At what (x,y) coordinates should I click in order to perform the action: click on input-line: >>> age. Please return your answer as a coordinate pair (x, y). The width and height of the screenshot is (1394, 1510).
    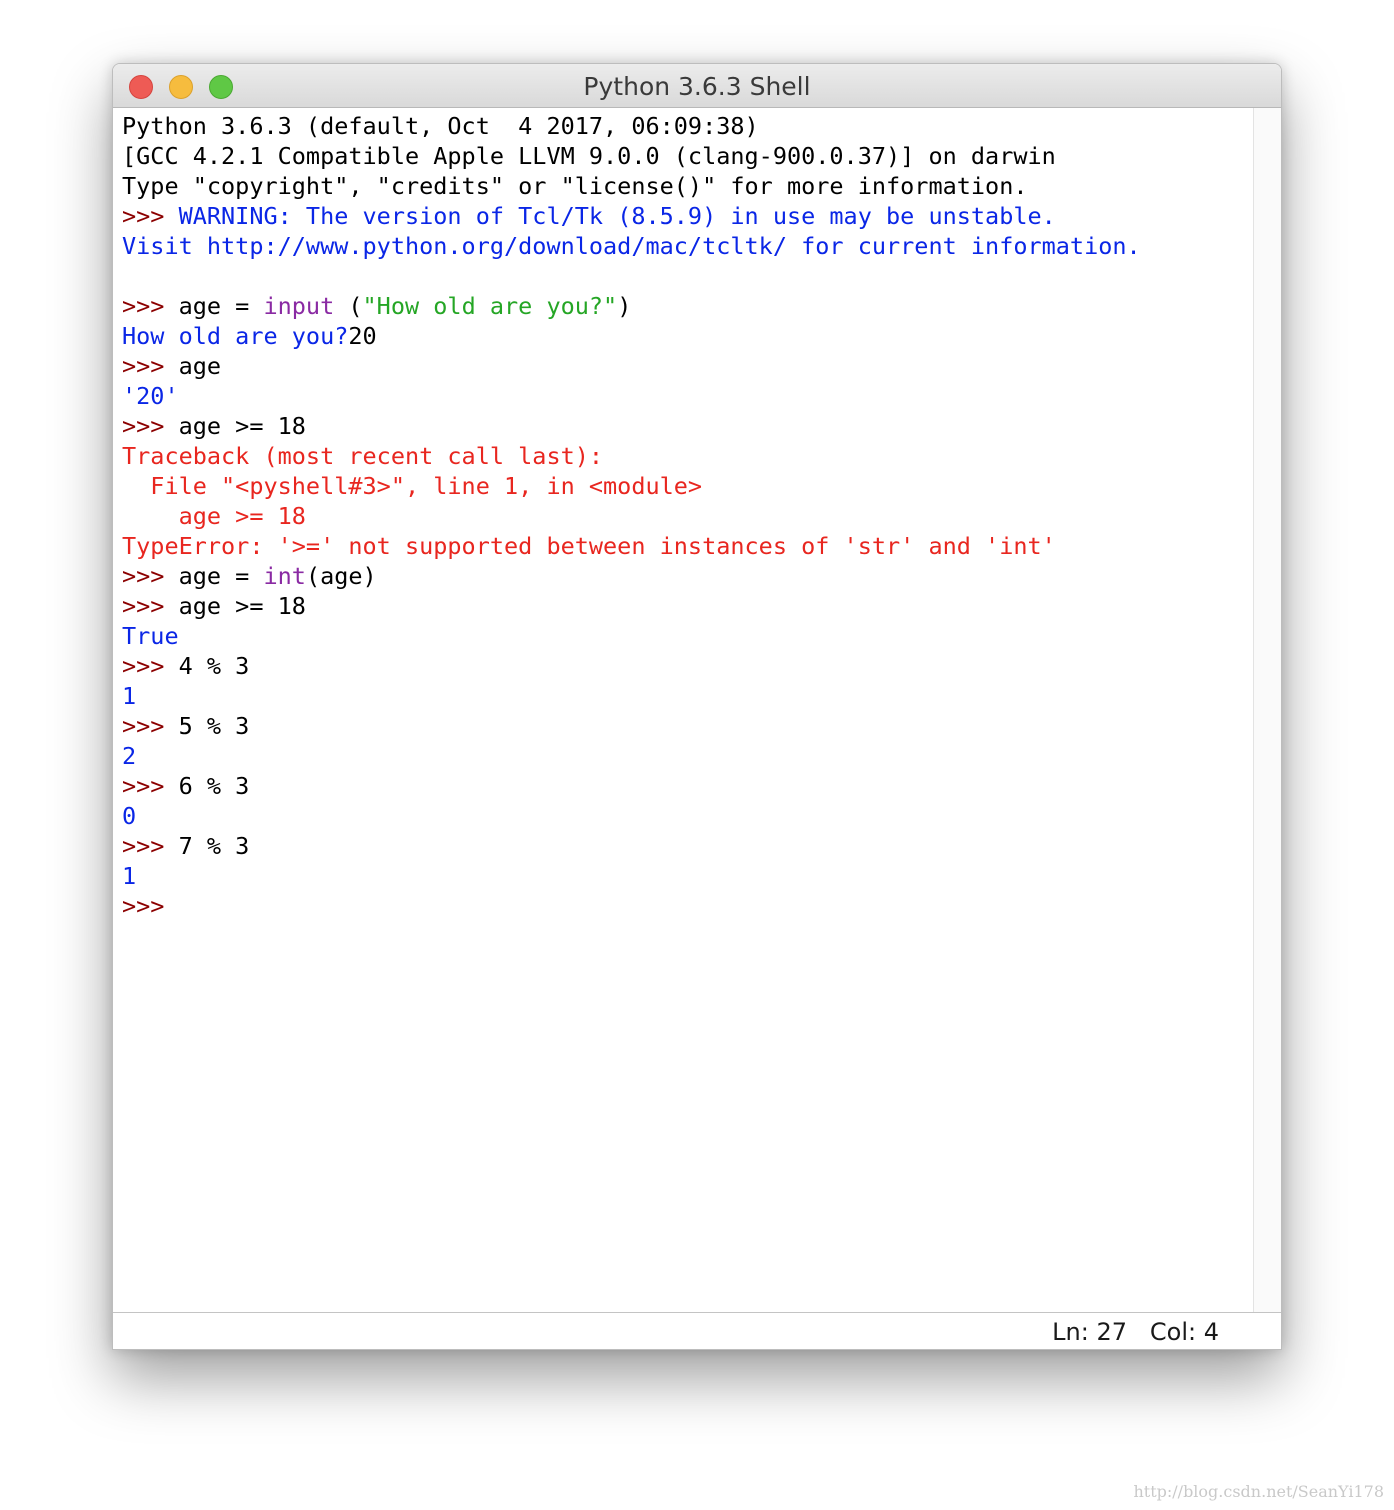
    Looking at the image, I should click on (687, 366).